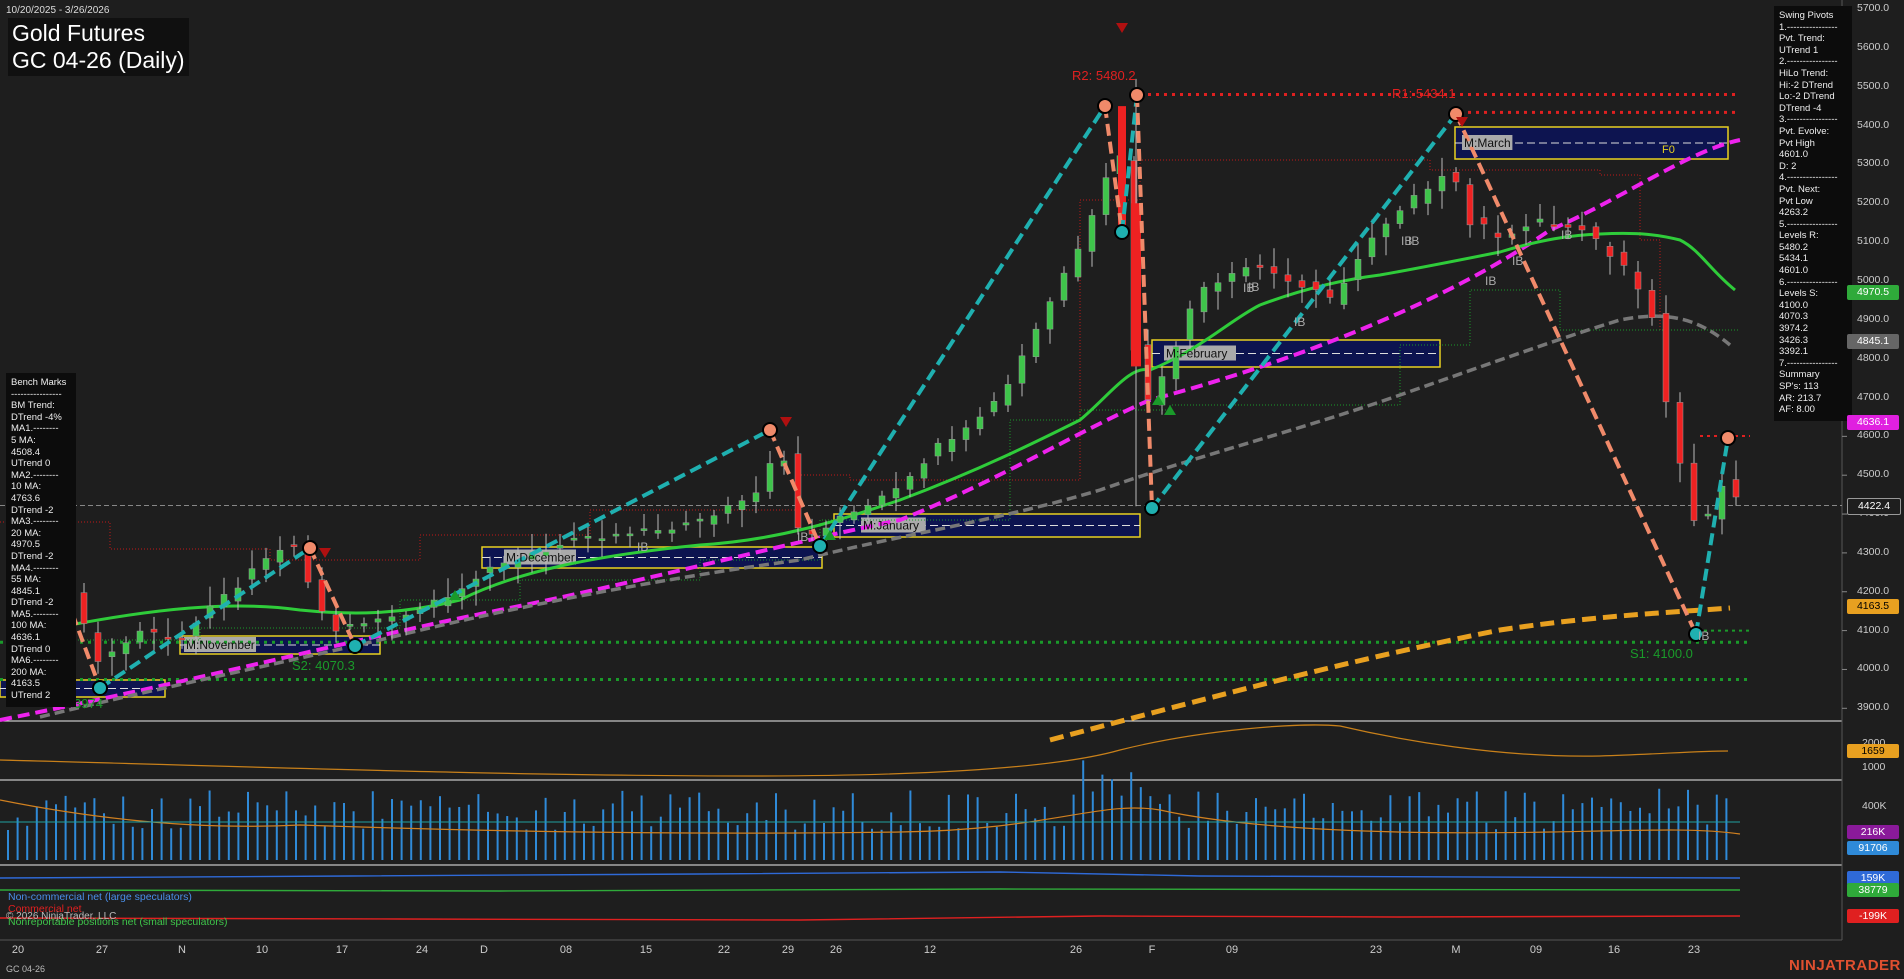  What do you see at coordinates (323, 665) in the screenshot?
I see `s2-label: S2: 4070.3` at bounding box center [323, 665].